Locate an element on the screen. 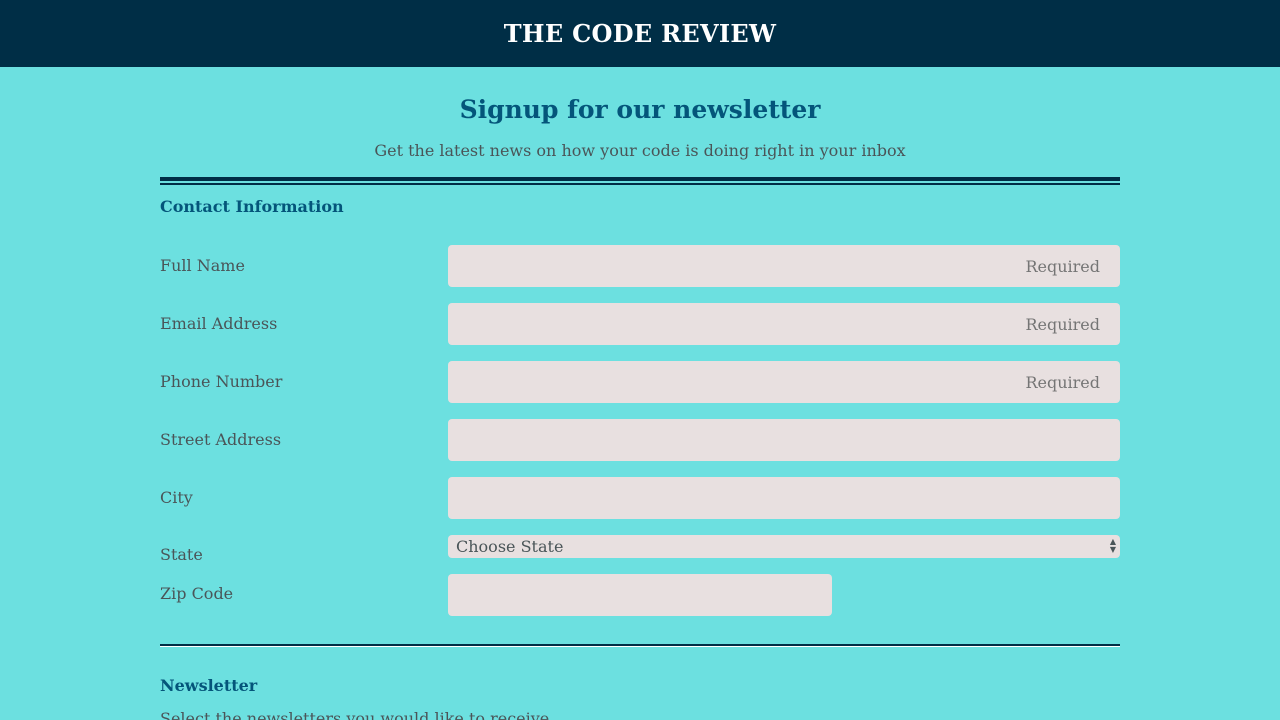 This screenshot has width=1280, height=720. street-row: Street Address is located at coordinates (640, 440).